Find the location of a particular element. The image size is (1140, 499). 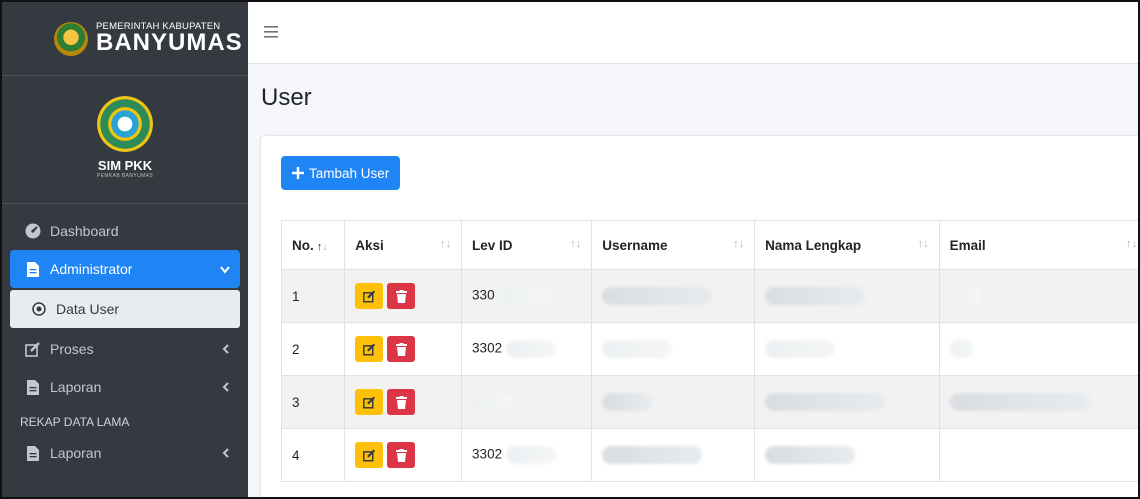

sidebar-item-administrator: Administrator is located at coordinates (125, 269).